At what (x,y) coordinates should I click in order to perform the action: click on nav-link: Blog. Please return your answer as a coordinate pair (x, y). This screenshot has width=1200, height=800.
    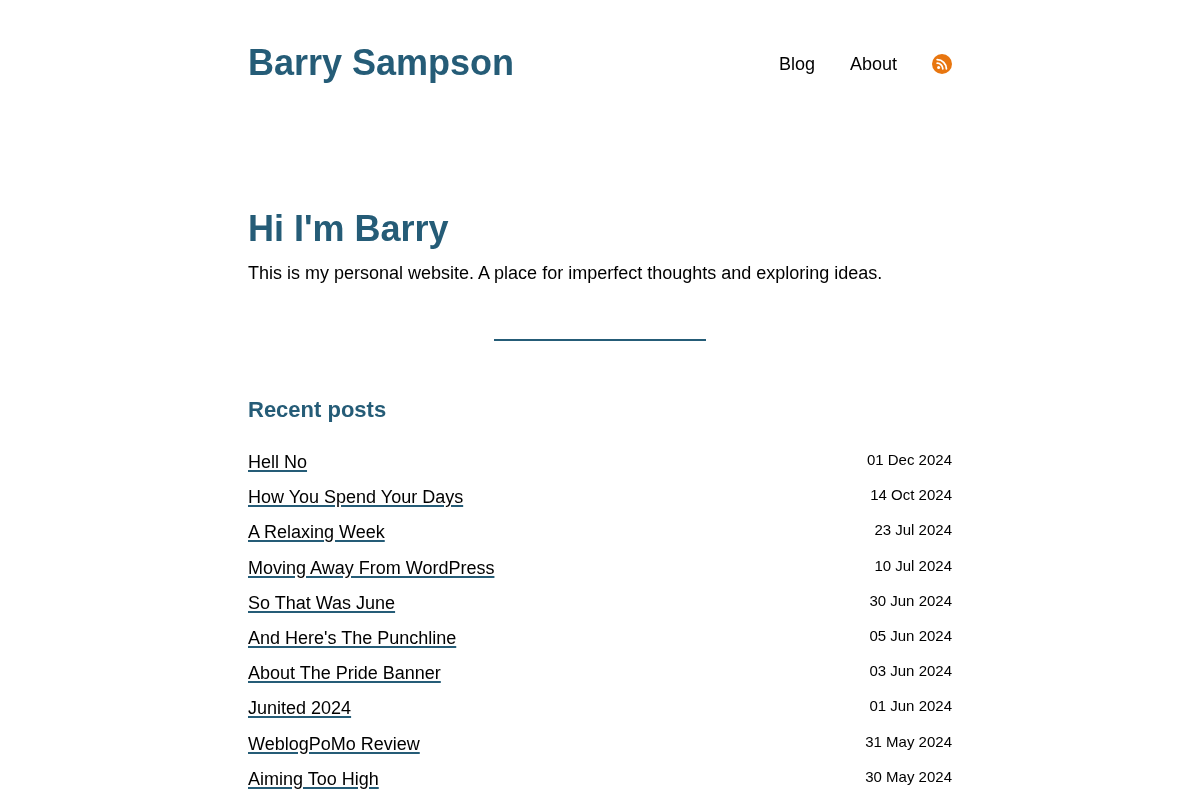
    Looking at the image, I should click on (796, 63).